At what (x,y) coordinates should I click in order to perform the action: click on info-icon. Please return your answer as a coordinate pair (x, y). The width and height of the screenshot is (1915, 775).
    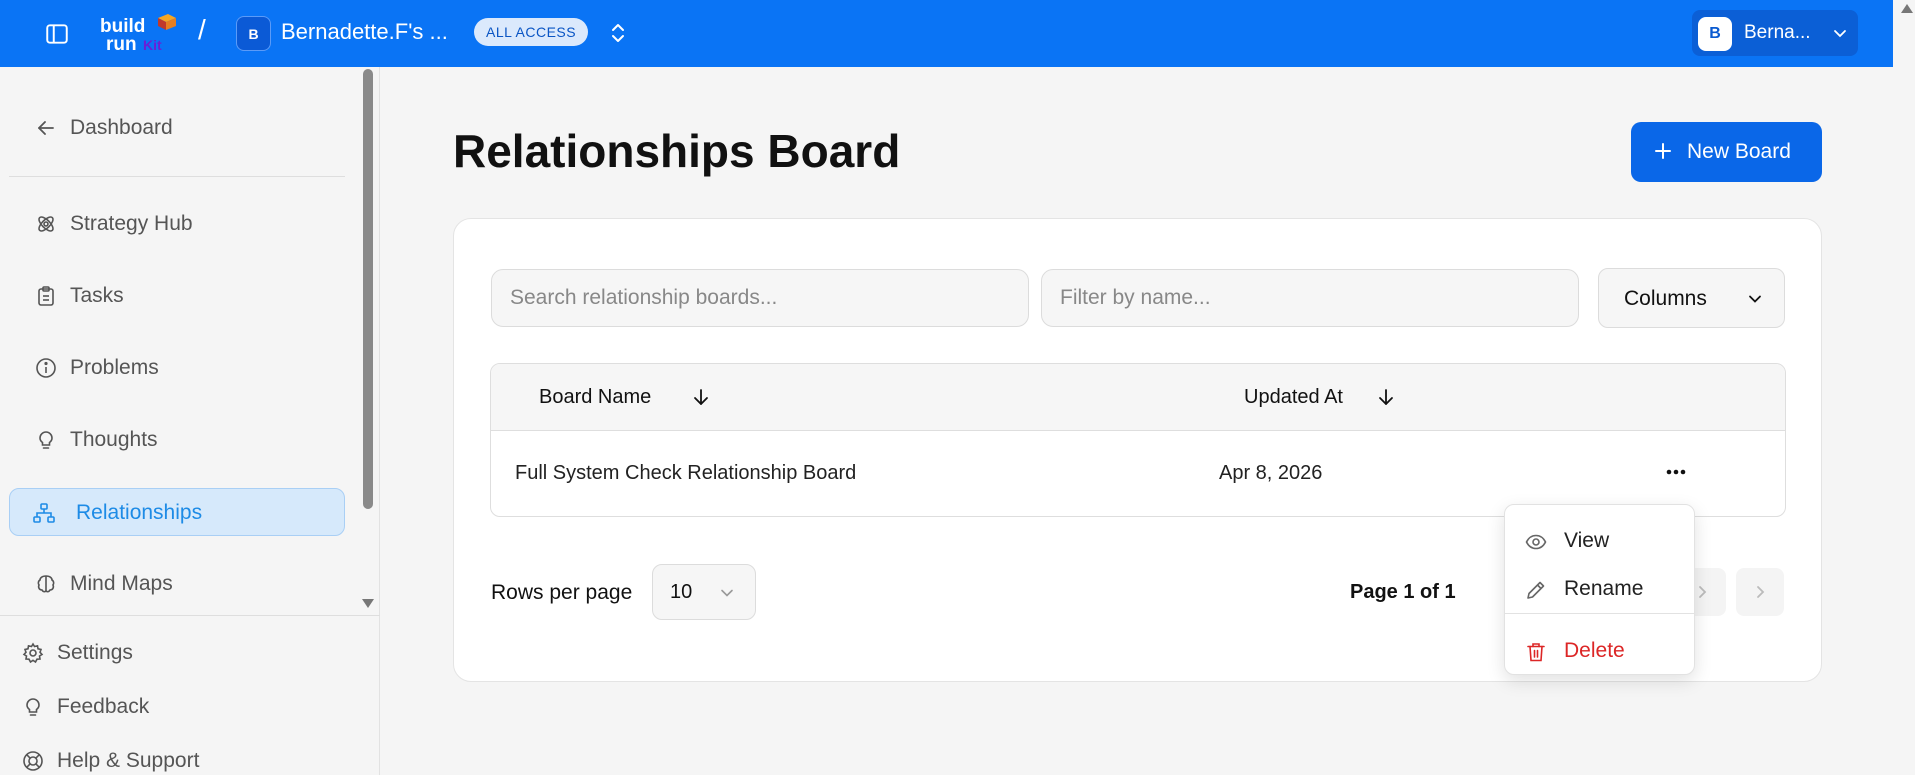
    Looking at the image, I should click on (46, 368).